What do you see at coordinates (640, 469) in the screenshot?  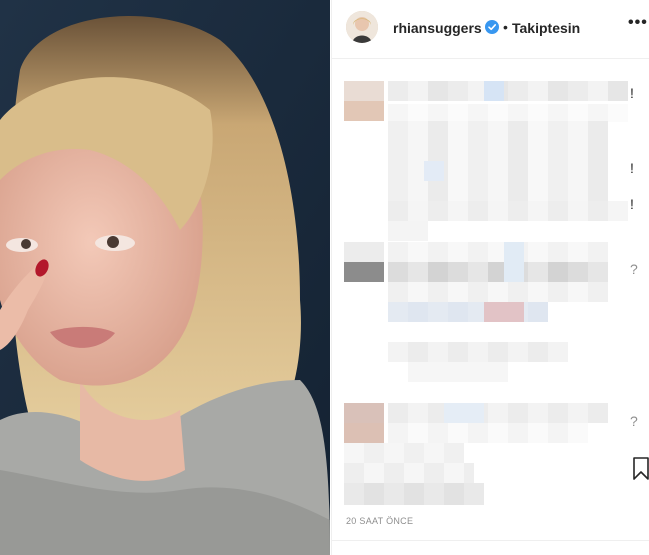 I see `bookmark-icon` at bounding box center [640, 469].